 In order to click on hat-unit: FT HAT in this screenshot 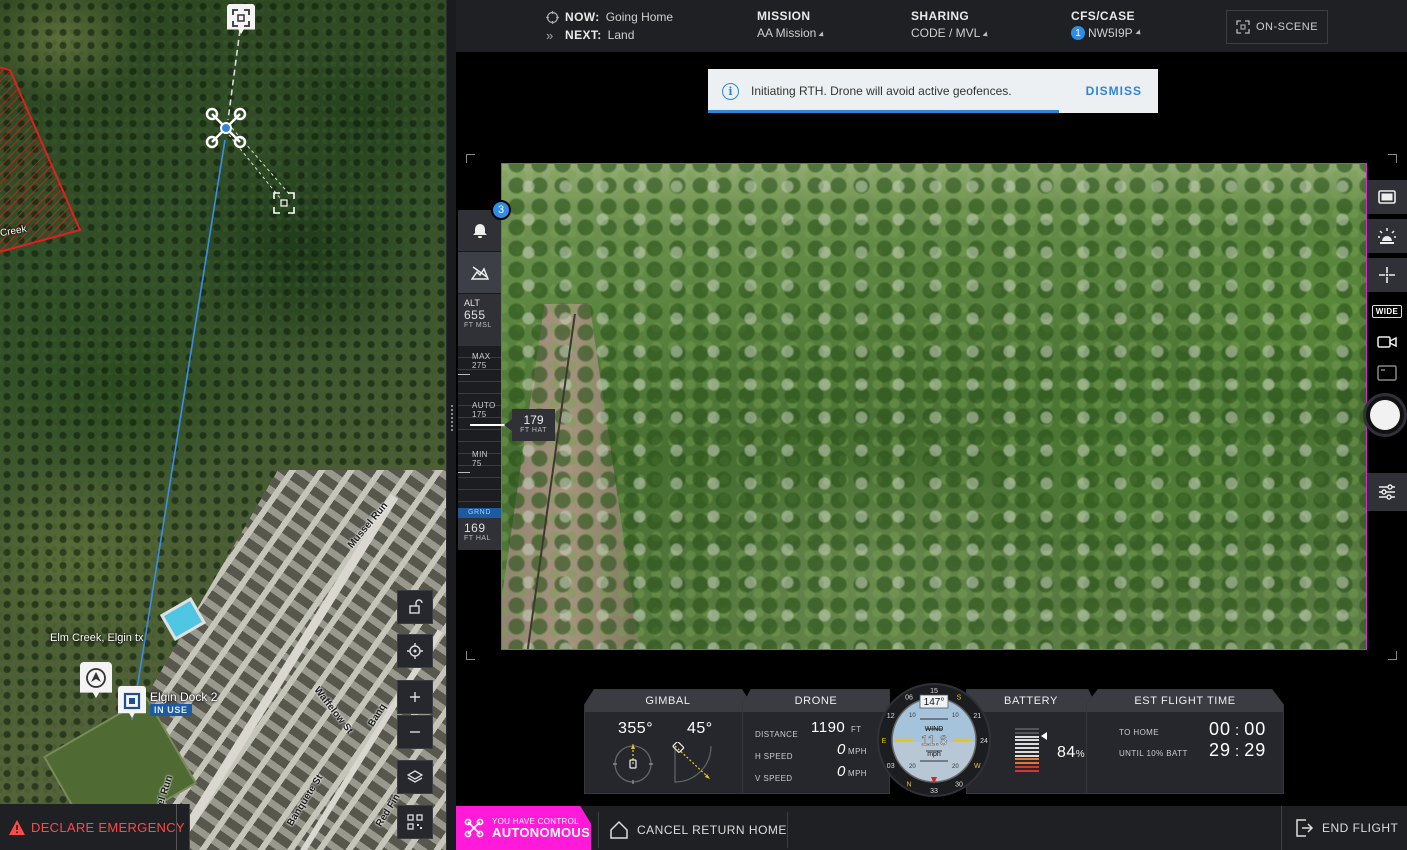, I will do `click(533, 430)`.